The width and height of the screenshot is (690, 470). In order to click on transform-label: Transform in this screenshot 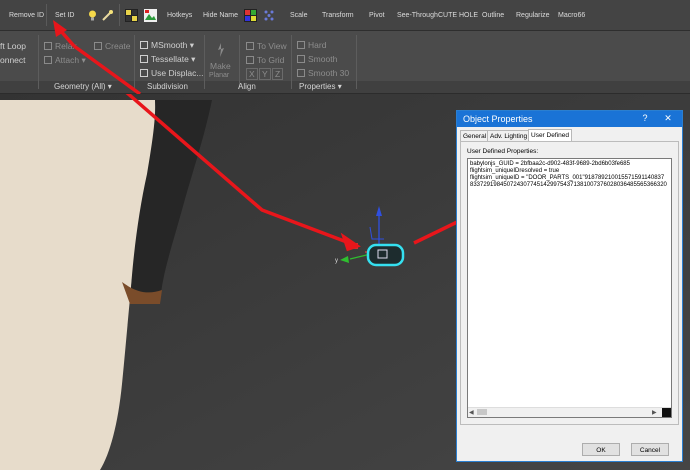, I will do `click(338, 15)`.